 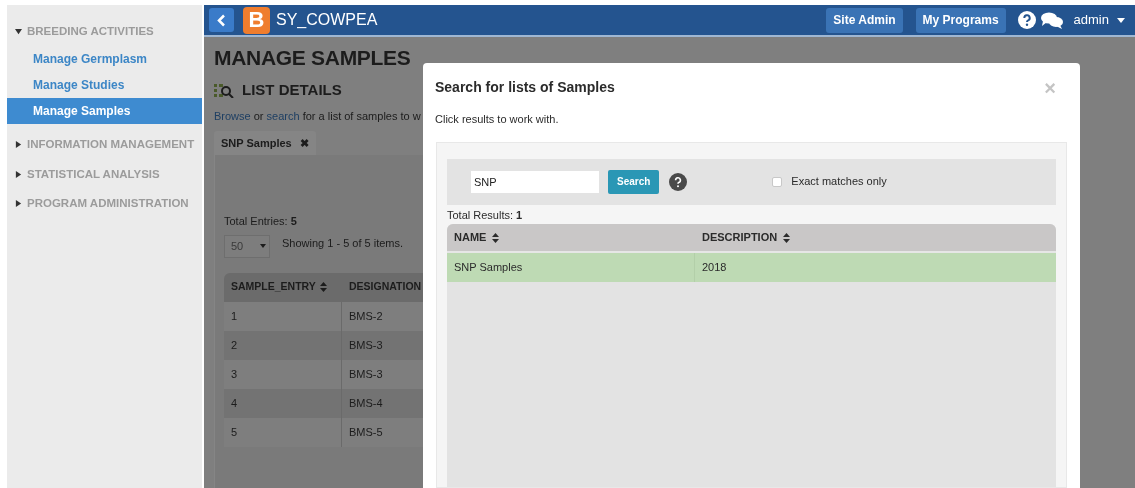 I want to click on tab: SNP Samples ✖, so click(x=265, y=143).